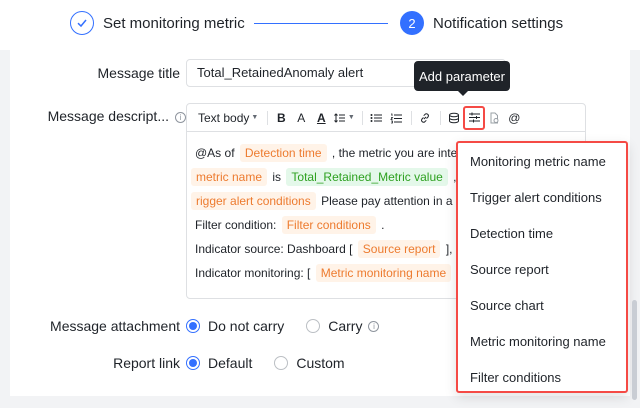 The image size is (640, 408). I want to click on text: is, so click(277, 177).